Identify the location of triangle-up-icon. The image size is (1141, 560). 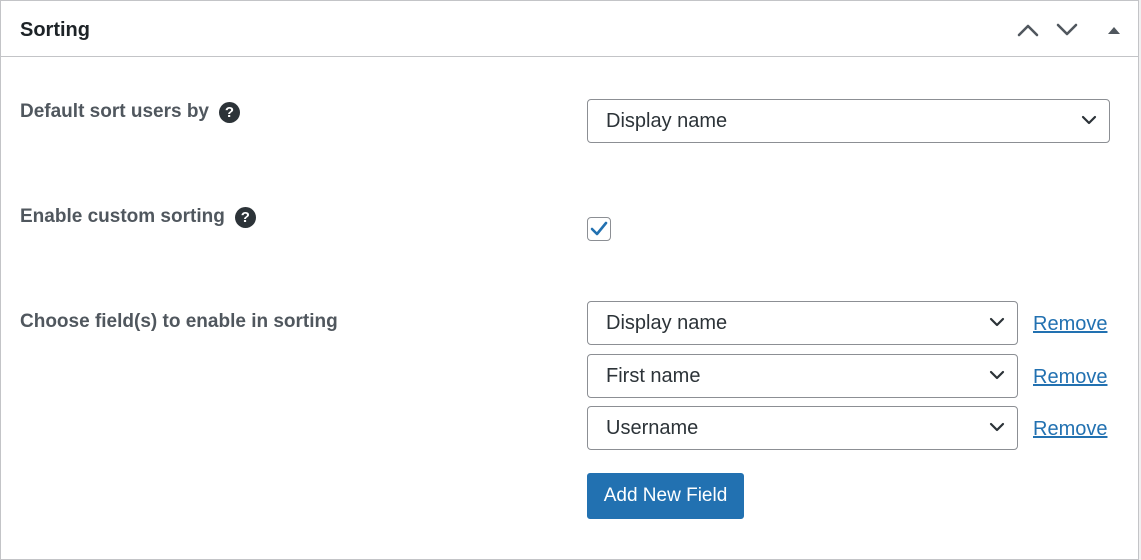
(1114, 30).